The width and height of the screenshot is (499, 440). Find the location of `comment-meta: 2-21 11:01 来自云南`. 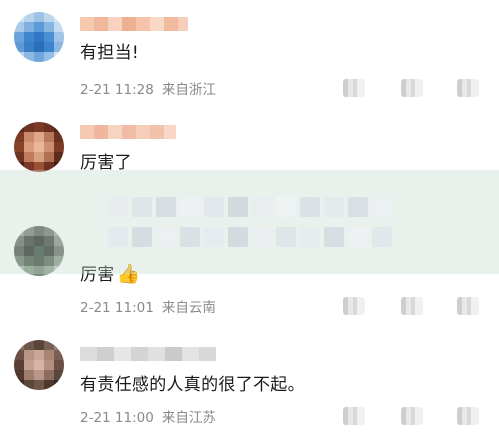

comment-meta: 2-21 11:01 来自云南 is located at coordinates (148, 306).